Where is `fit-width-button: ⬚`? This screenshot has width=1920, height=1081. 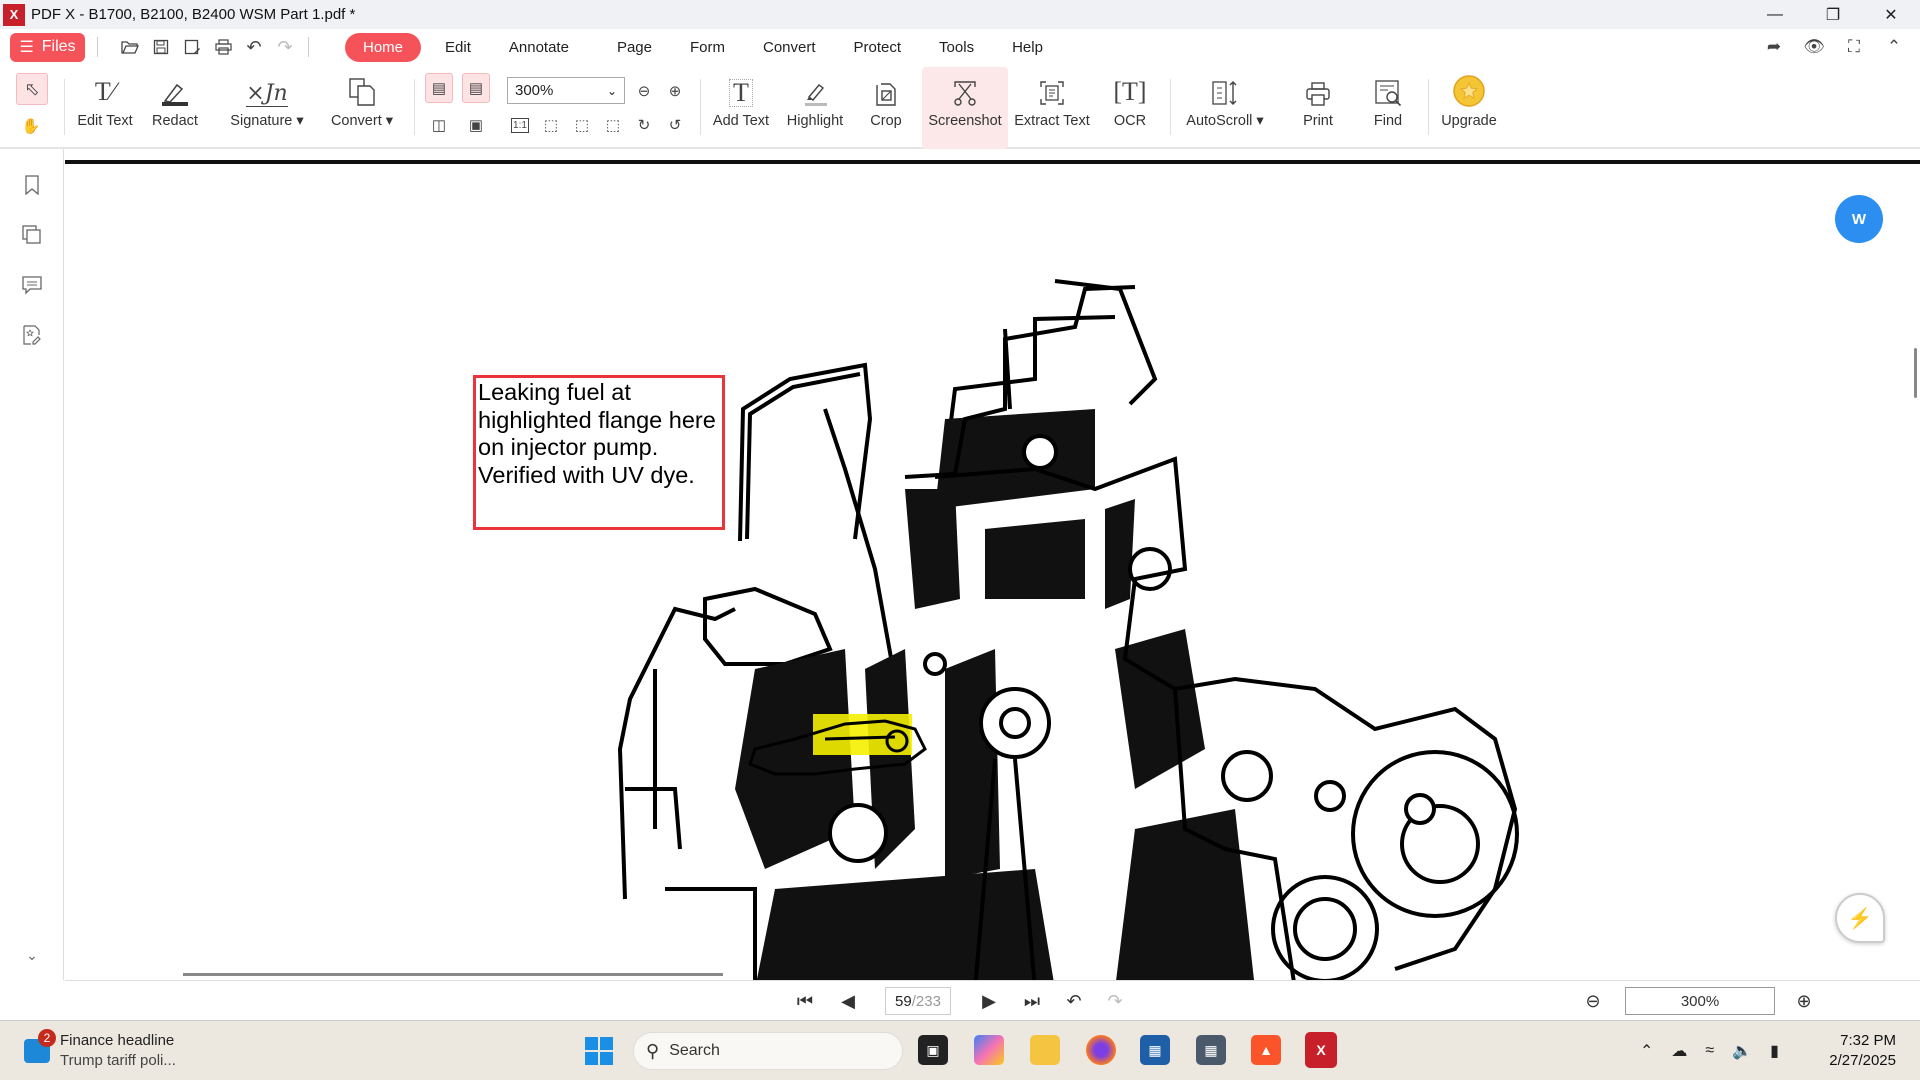
fit-width-button: ⬚ is located at coordinates (582, 125).